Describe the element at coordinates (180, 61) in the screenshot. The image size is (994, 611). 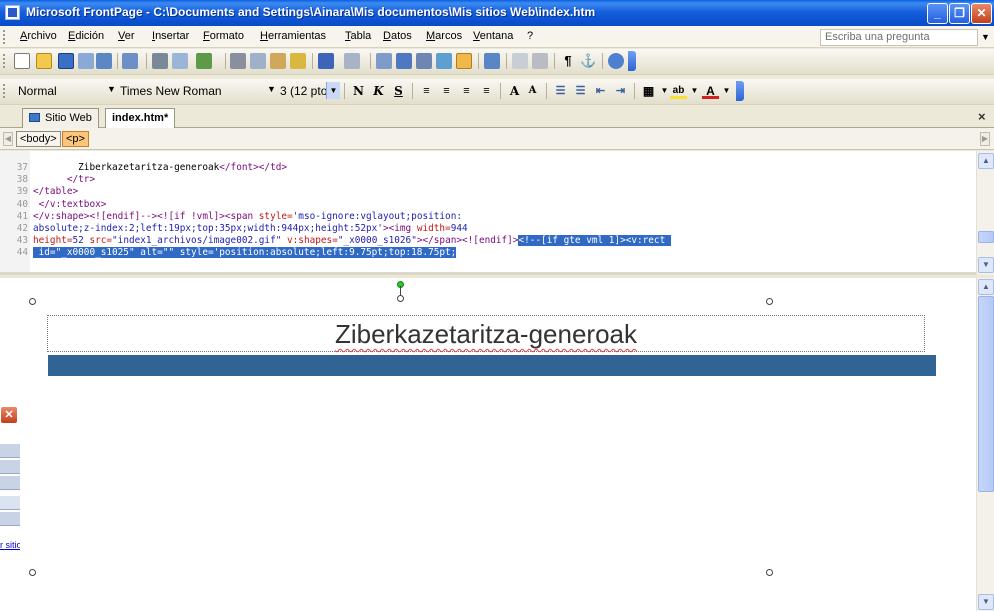
I see `preview-icon` at that location.